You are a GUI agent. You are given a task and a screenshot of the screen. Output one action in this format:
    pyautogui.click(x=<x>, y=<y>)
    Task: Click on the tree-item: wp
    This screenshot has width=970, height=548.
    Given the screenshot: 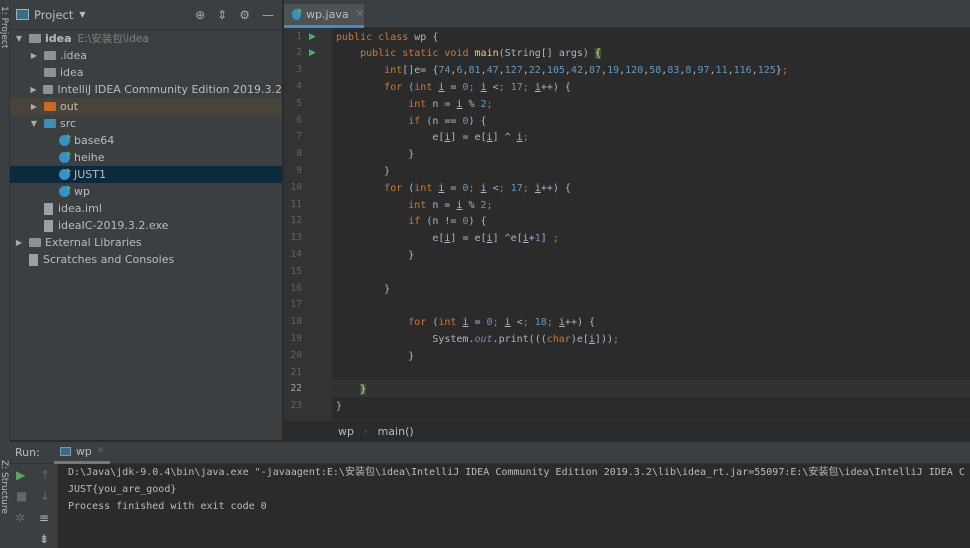 What is the action you would take?
    pyautogui.click(x=146, y=191)
    